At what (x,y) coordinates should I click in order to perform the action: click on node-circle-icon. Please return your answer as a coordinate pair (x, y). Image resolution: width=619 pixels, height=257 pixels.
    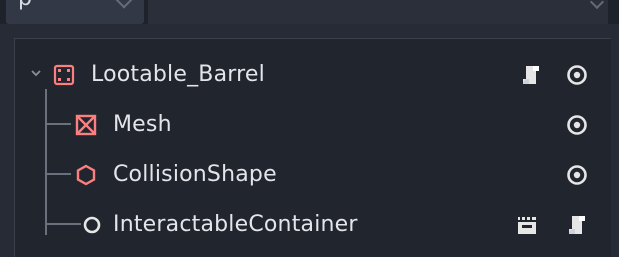
    Looking at the image, I should click on (92, 225).